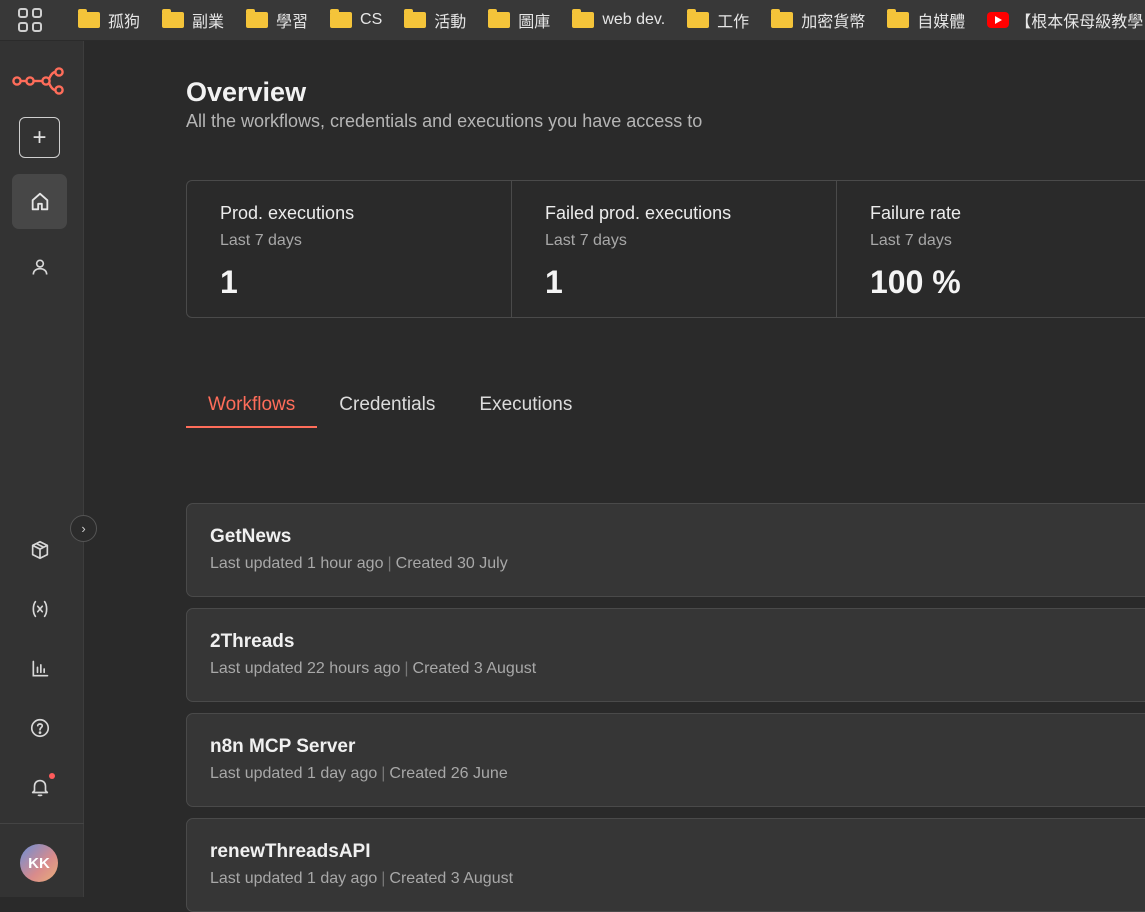  What do you see at coordinates (448, 773) in the screenshot?
I see `workflow-created: Created 26 June` at bounding box center [448, 773].